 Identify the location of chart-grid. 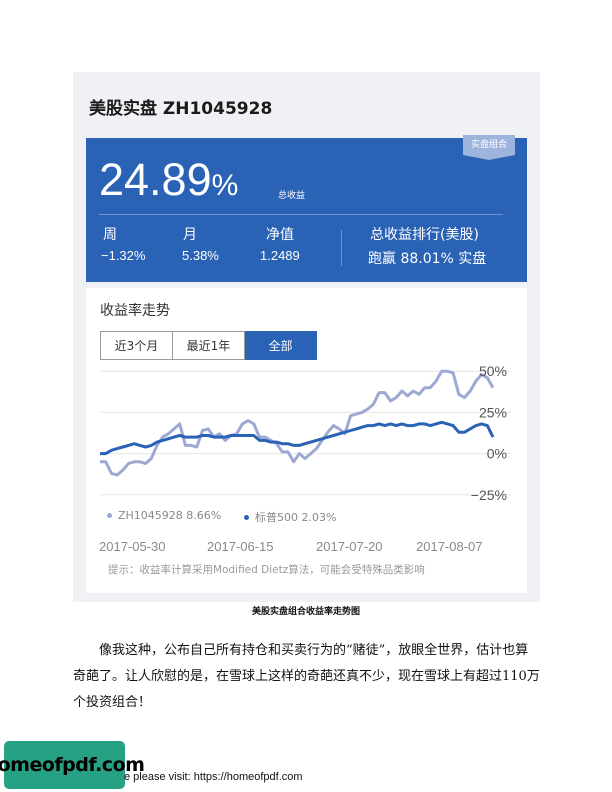
(305, 433).